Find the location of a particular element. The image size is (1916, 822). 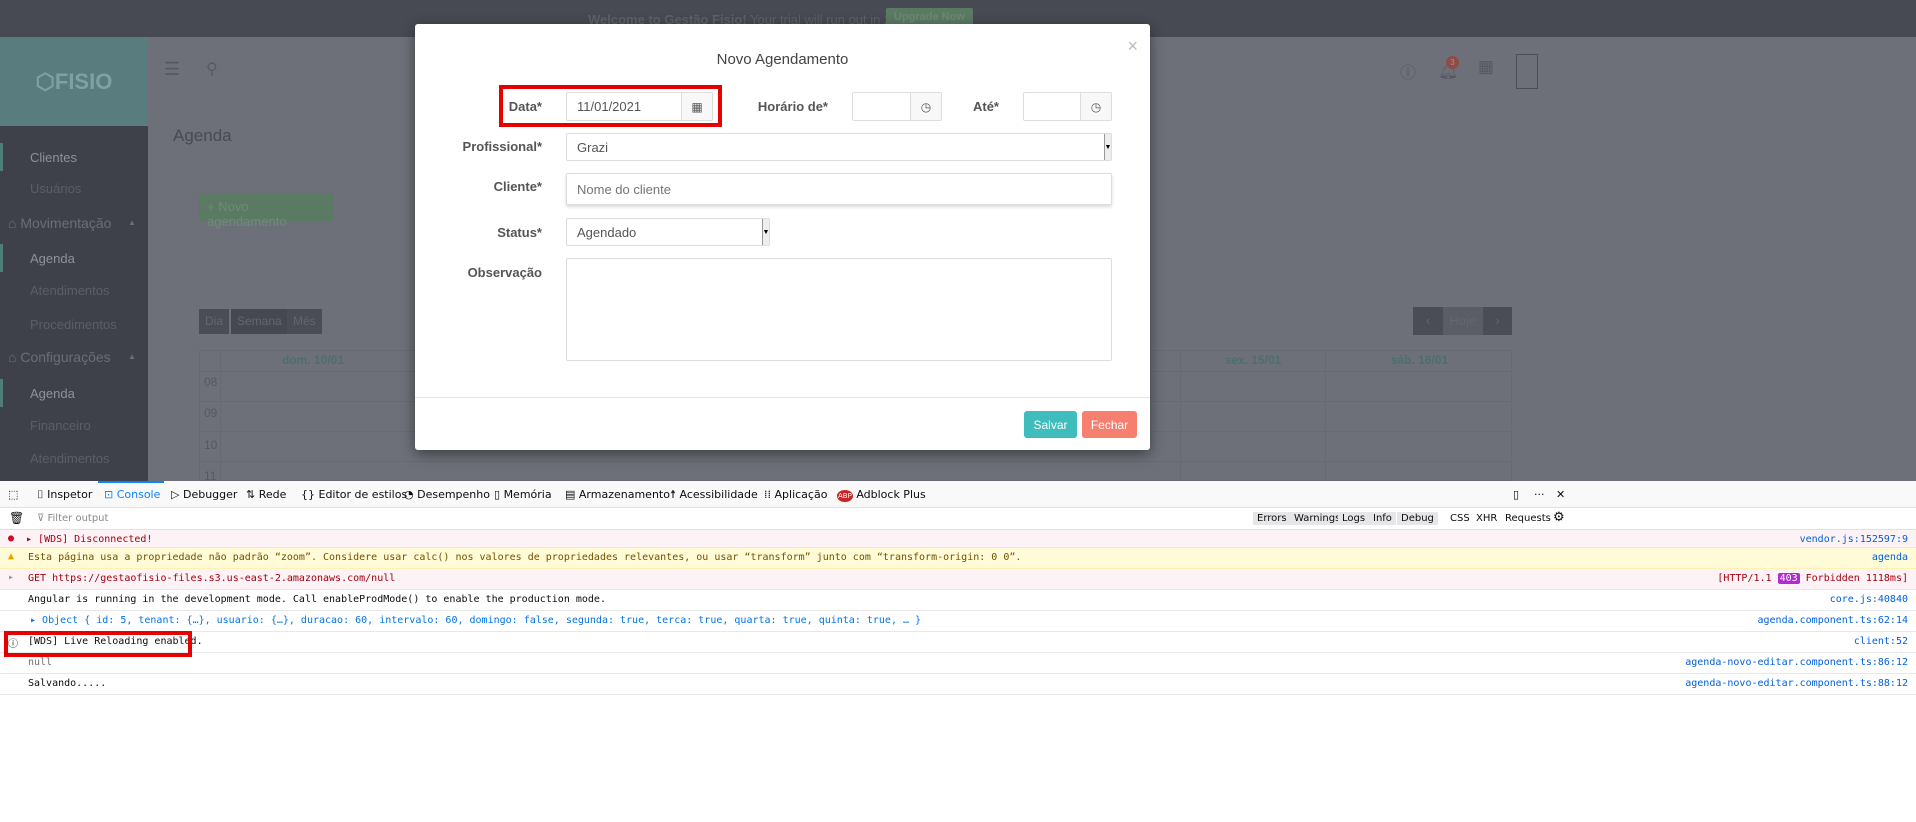

tab-acessibilidade: ☨ Acessibilidade is located at coordinates (714, 494).